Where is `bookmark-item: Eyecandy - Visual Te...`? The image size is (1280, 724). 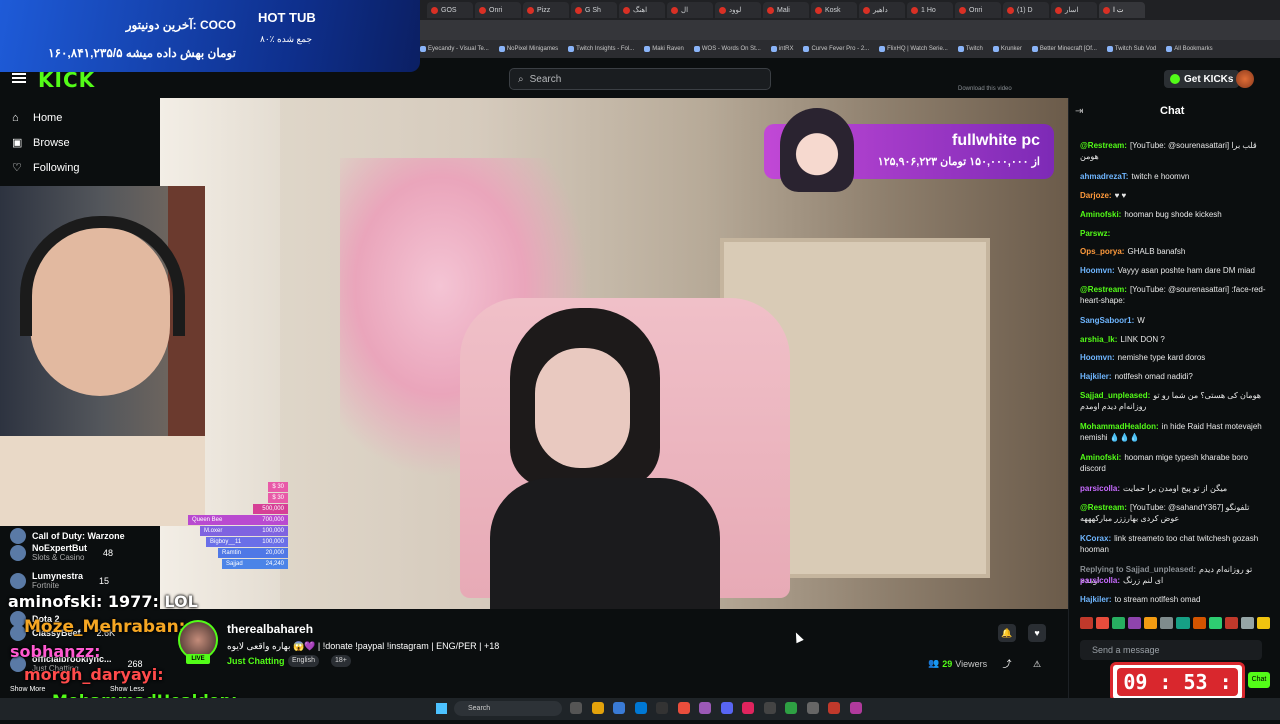 bookmark-item: Eyecandy - Visual Te... is located at coordinates (454, 49).